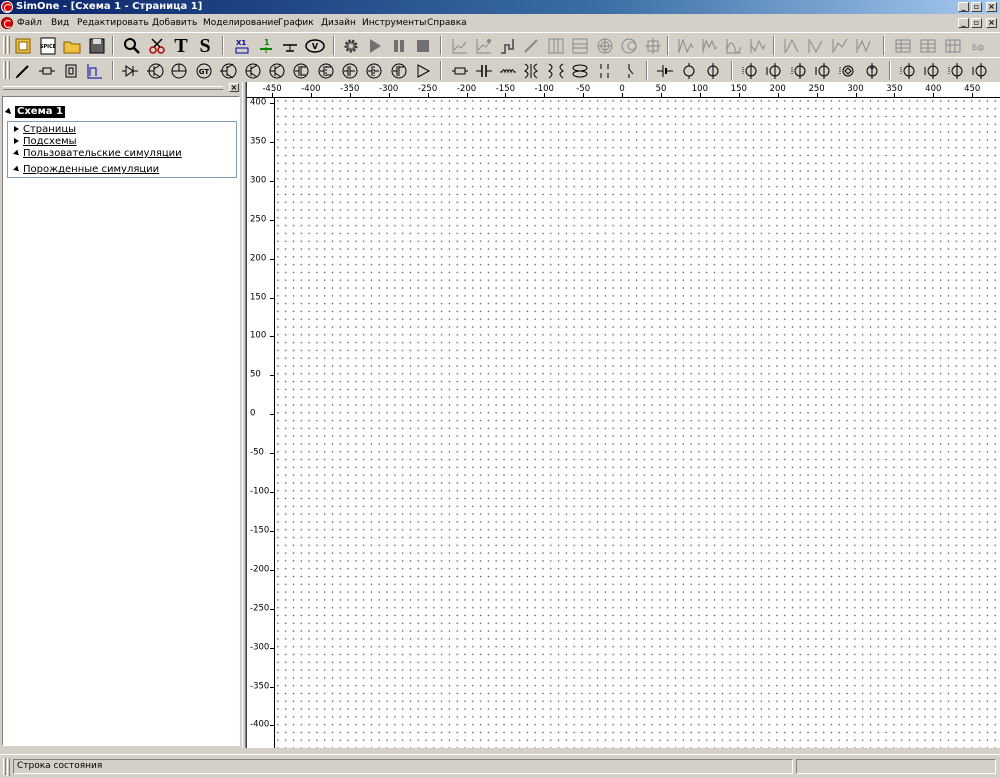 The image size is (1000, 778). I want to click on cut-icon, so click(157, 46).